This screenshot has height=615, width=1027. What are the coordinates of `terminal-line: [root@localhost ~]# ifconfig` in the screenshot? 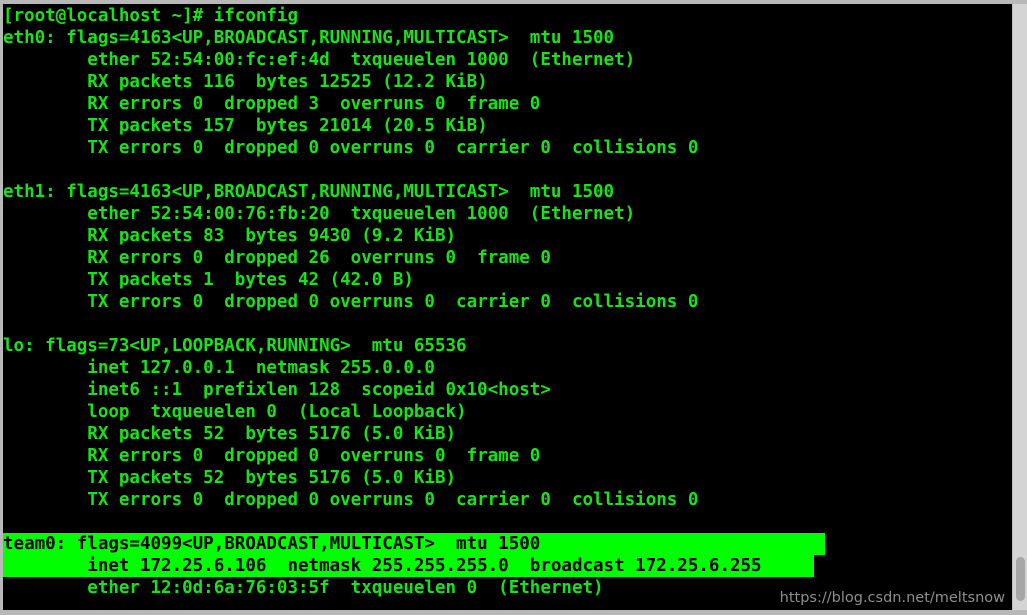 It's located at (151, 16).